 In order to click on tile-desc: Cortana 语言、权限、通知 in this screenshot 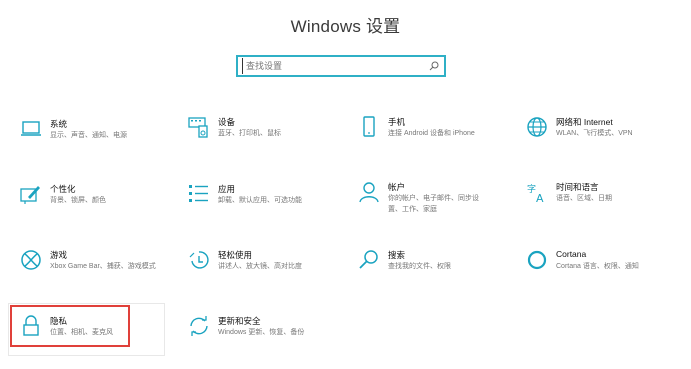, I will do `click(597, 266)`.